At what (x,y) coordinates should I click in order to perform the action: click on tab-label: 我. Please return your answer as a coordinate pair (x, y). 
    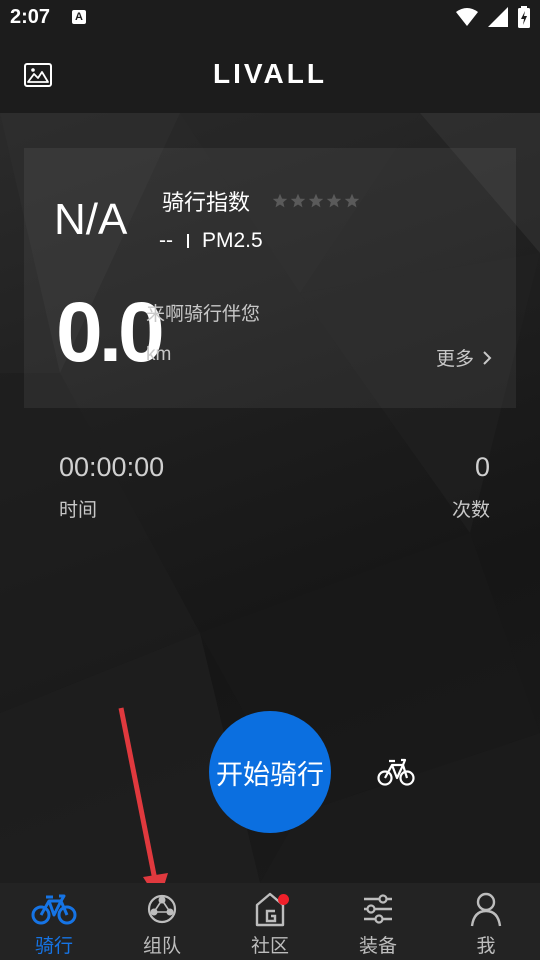
    Looking at the image, I should click on (486, 946).